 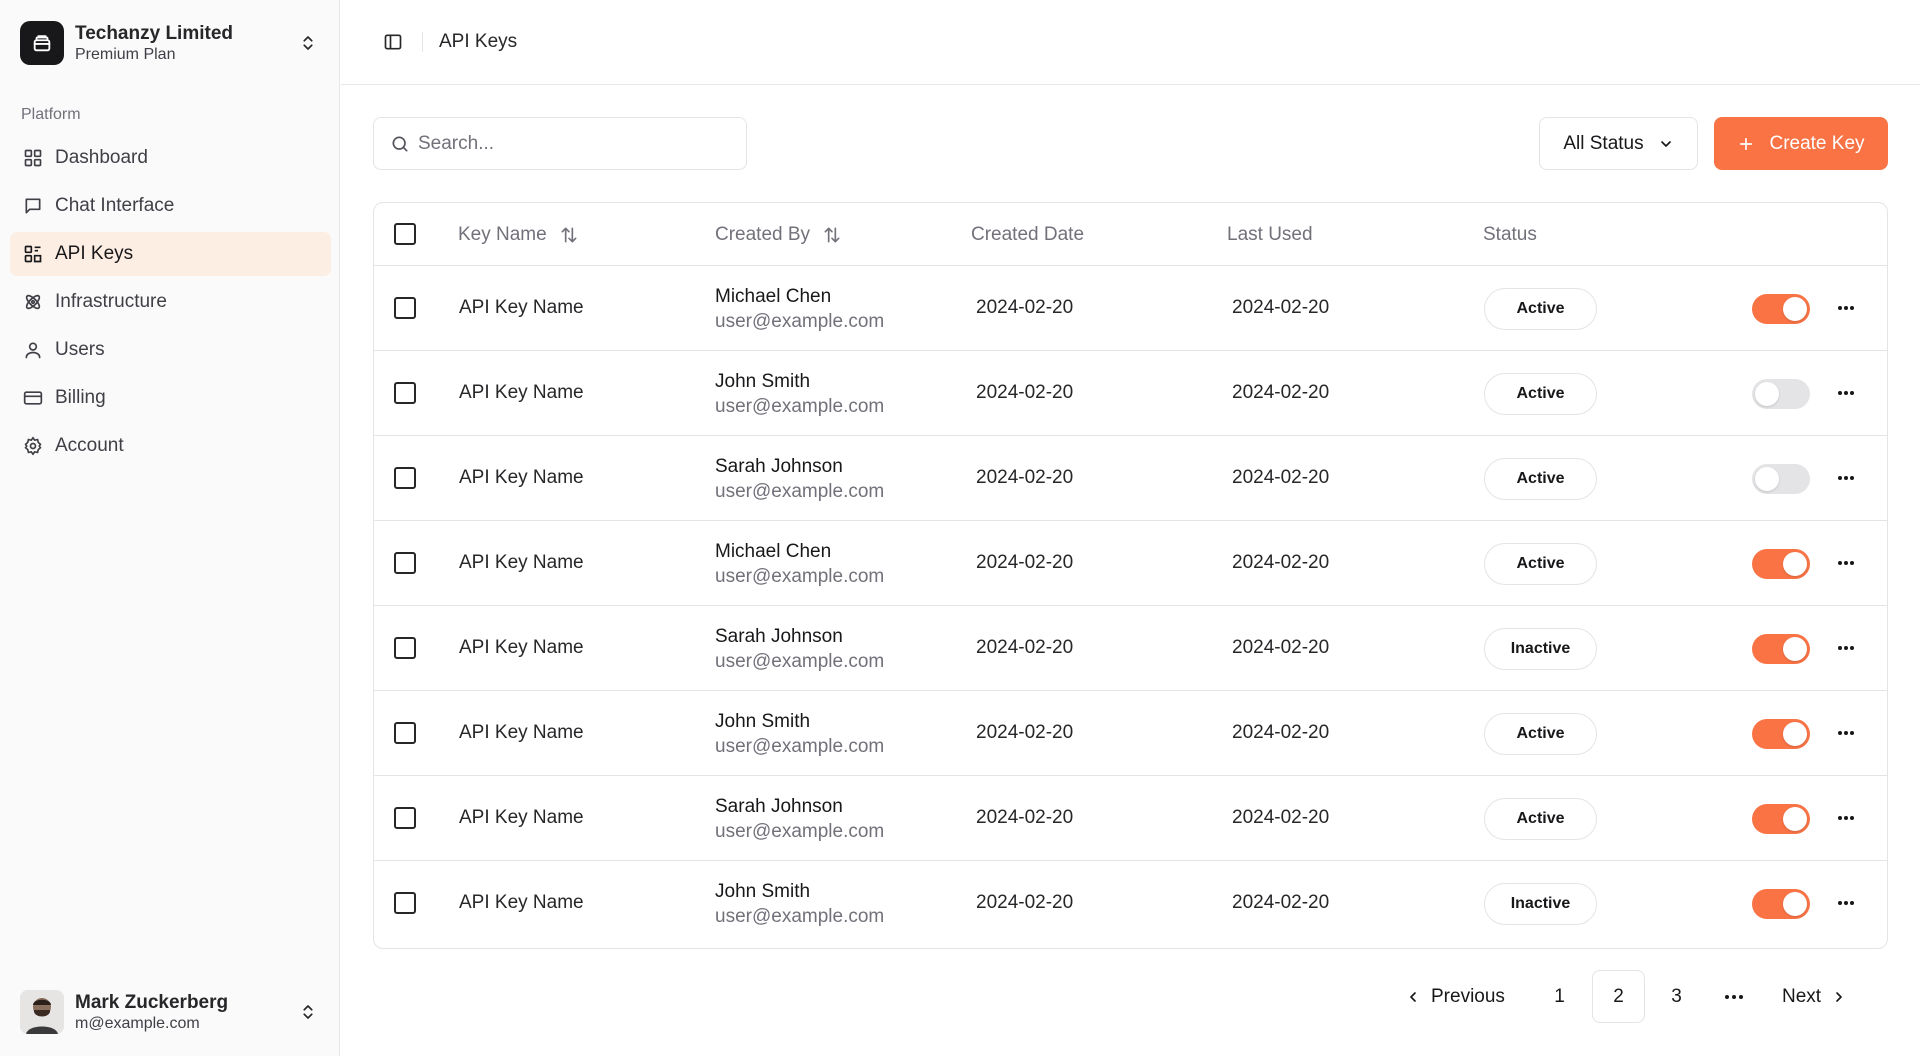 I want to click on sort-icon, so click(x=832, y=235).